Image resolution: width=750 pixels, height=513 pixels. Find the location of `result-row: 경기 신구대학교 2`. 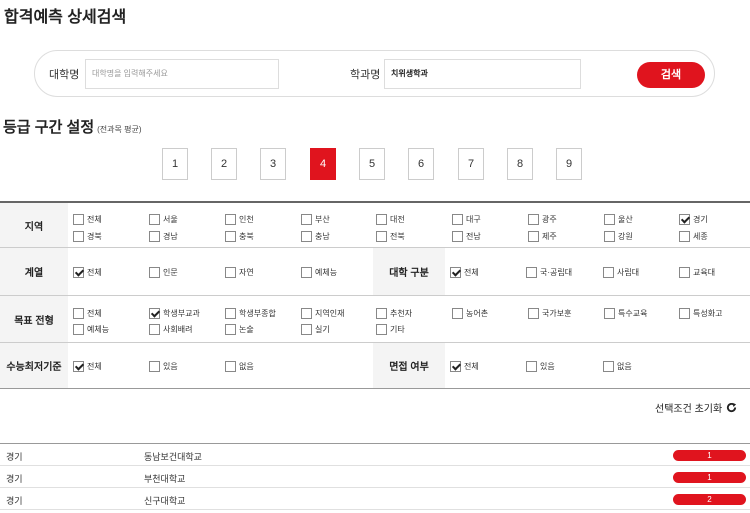

result-row: 경기 신구대학교 2 is located at coordinates (375, 499).